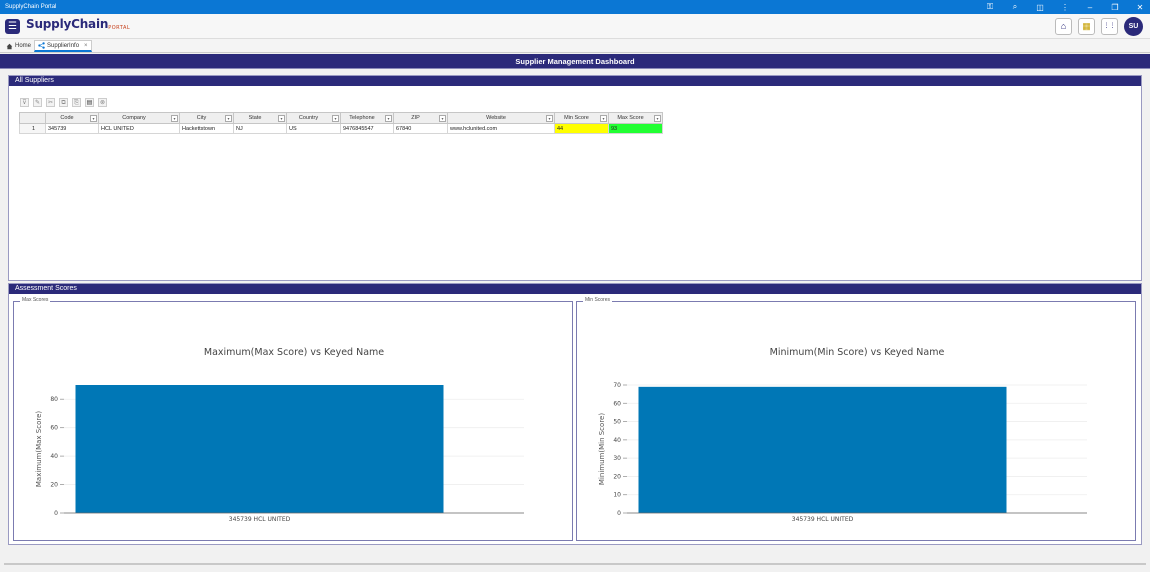 The width and height of the screenshot is (1150, 572). I want to click on cut-icon: ✂, so click(50, 102).